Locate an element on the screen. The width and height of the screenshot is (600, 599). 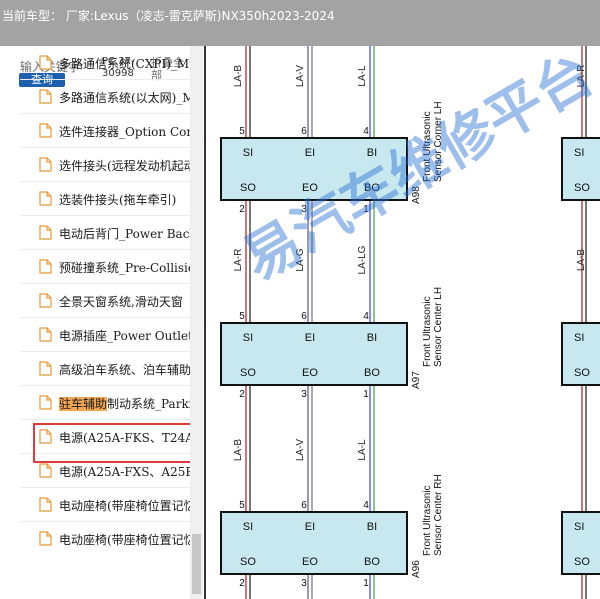
tree-item: 高级泊车系统、泊车辅助 is located at coordinates (105, 368).